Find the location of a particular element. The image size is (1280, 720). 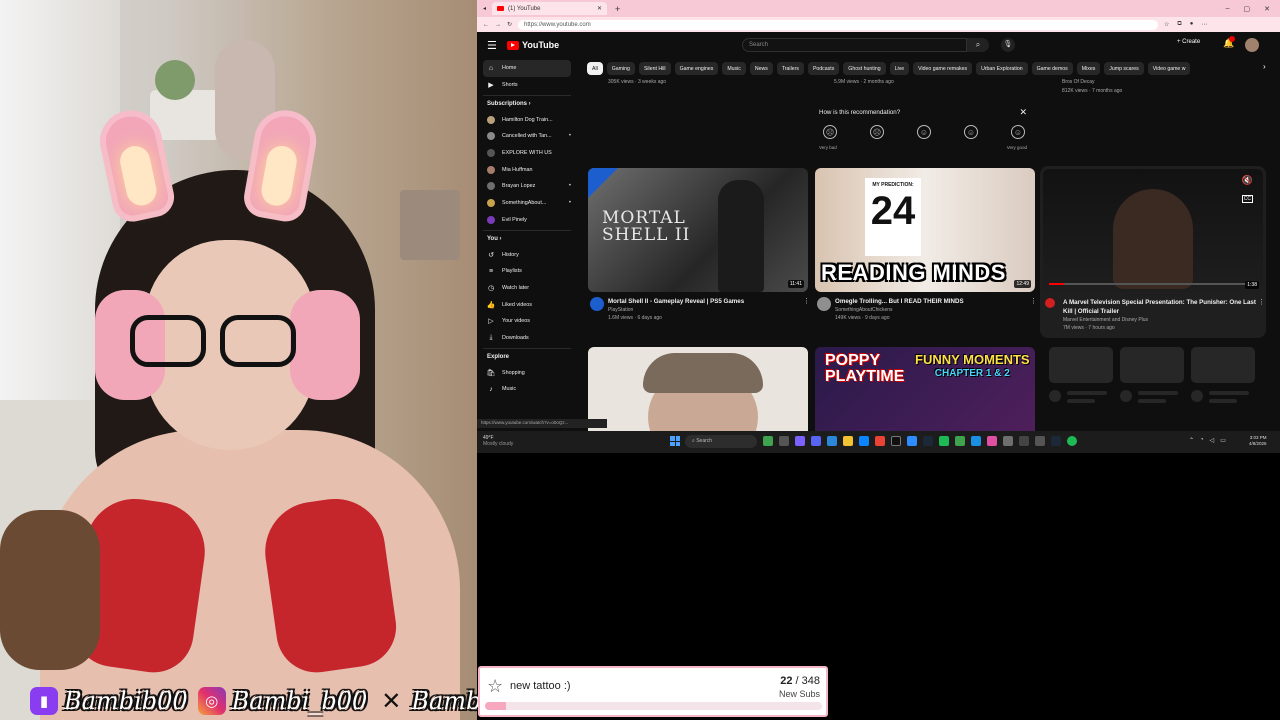

close-window-icon: ✕ is located at coordinates (1267, 9).